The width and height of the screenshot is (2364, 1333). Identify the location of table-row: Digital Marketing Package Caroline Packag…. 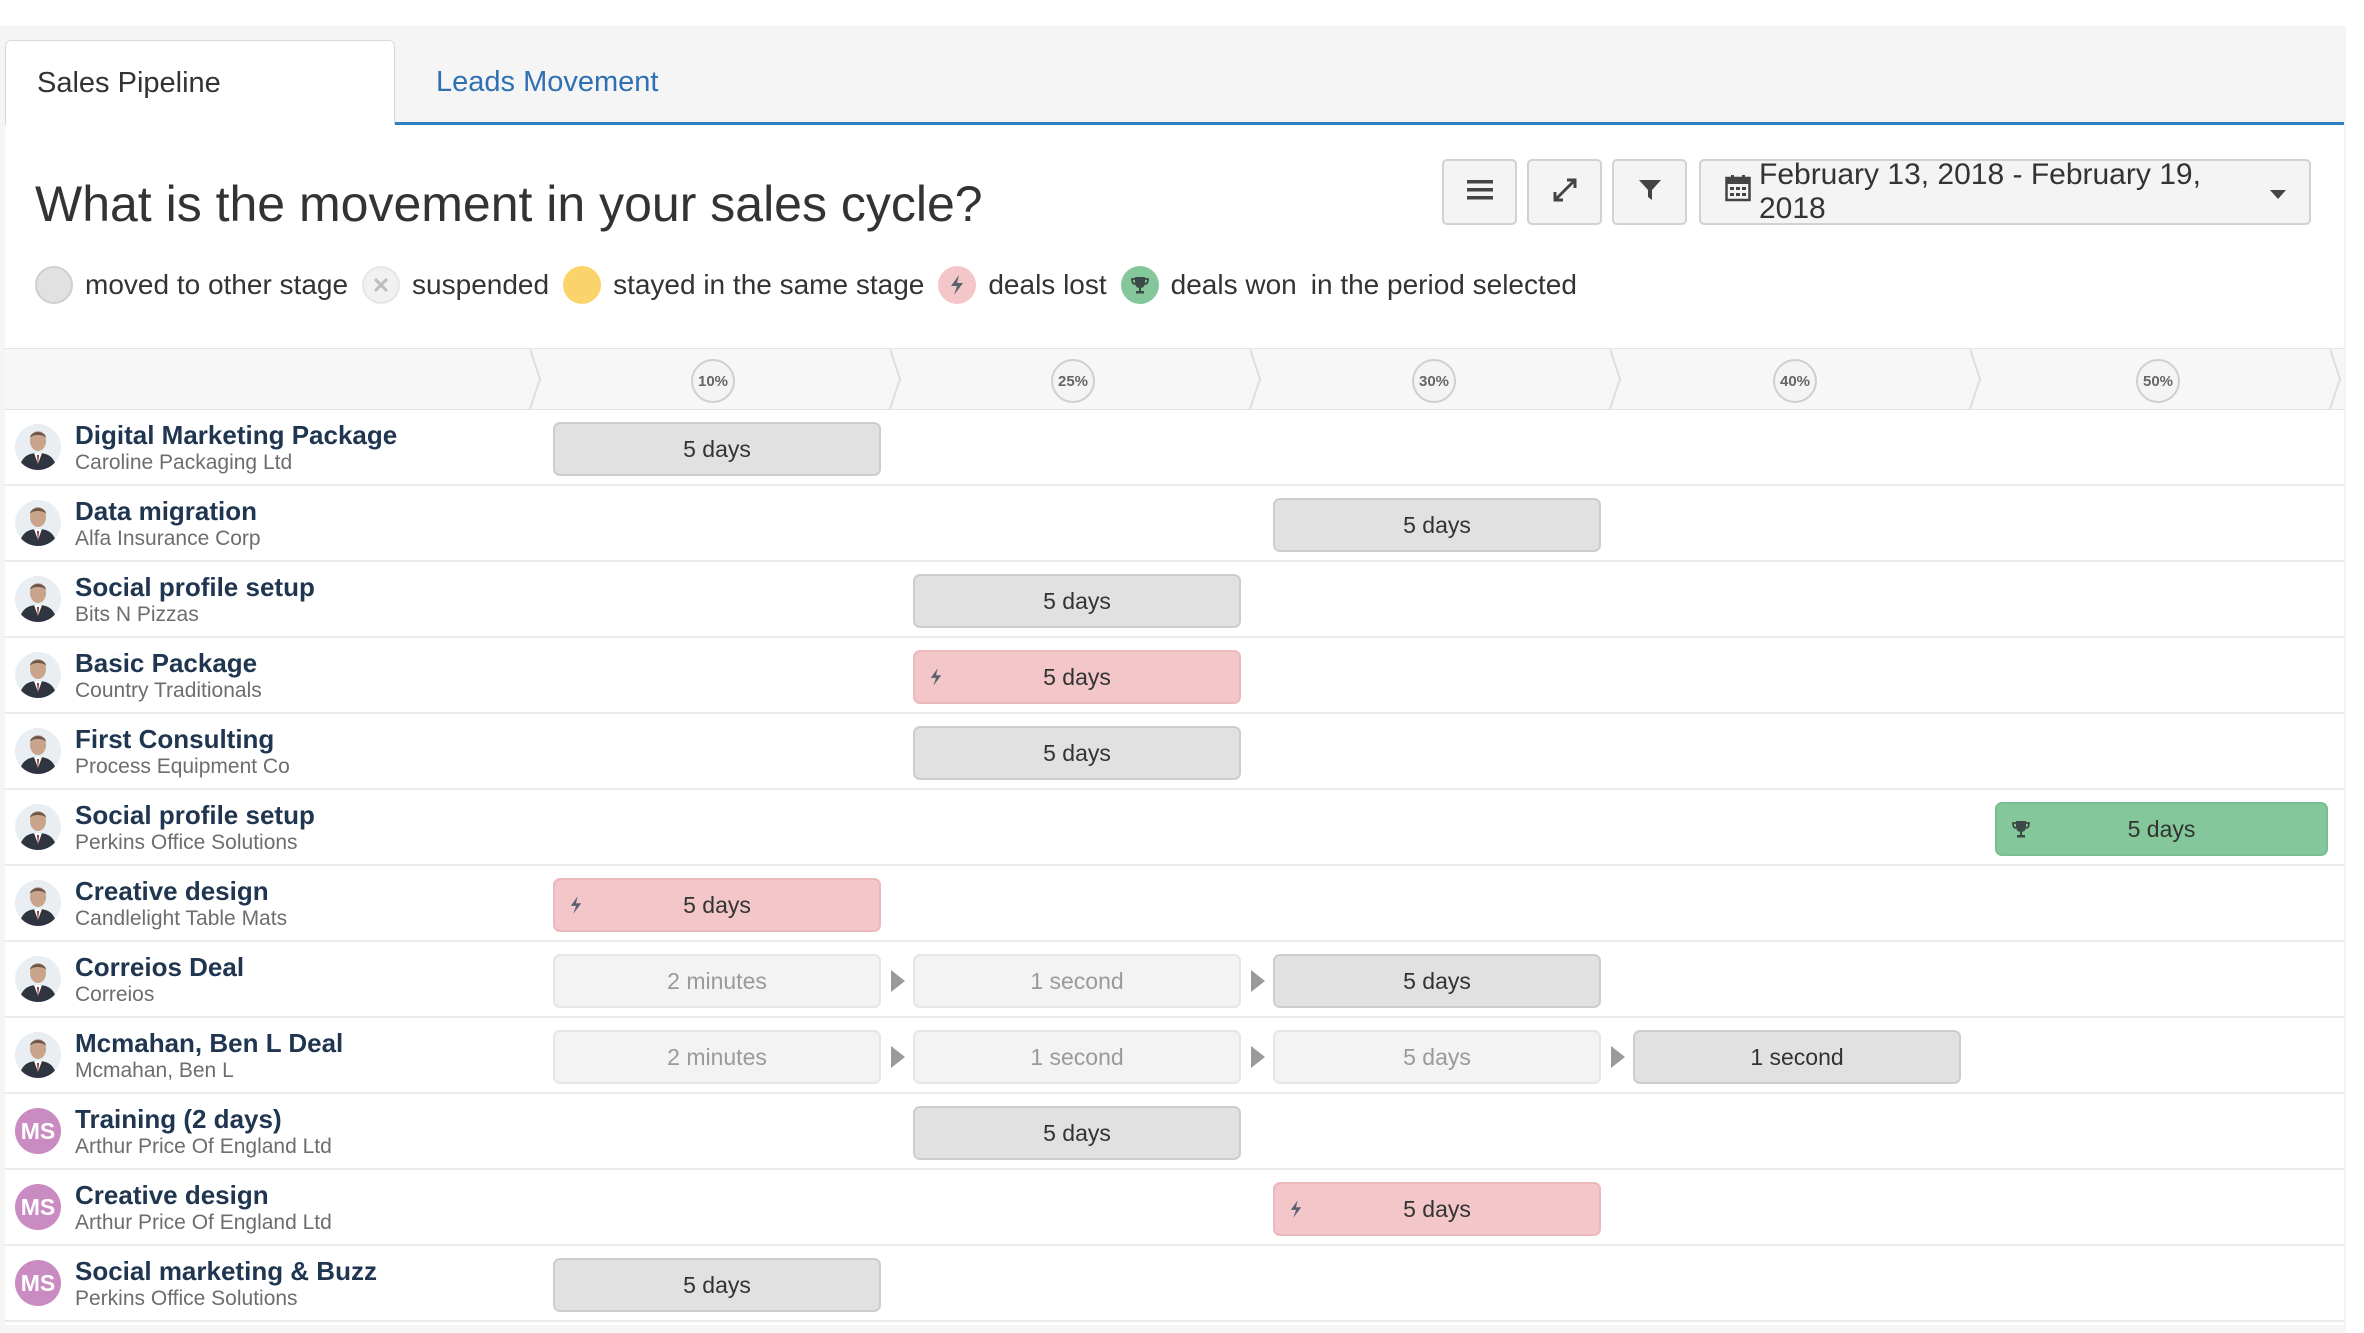
(1174, 448).